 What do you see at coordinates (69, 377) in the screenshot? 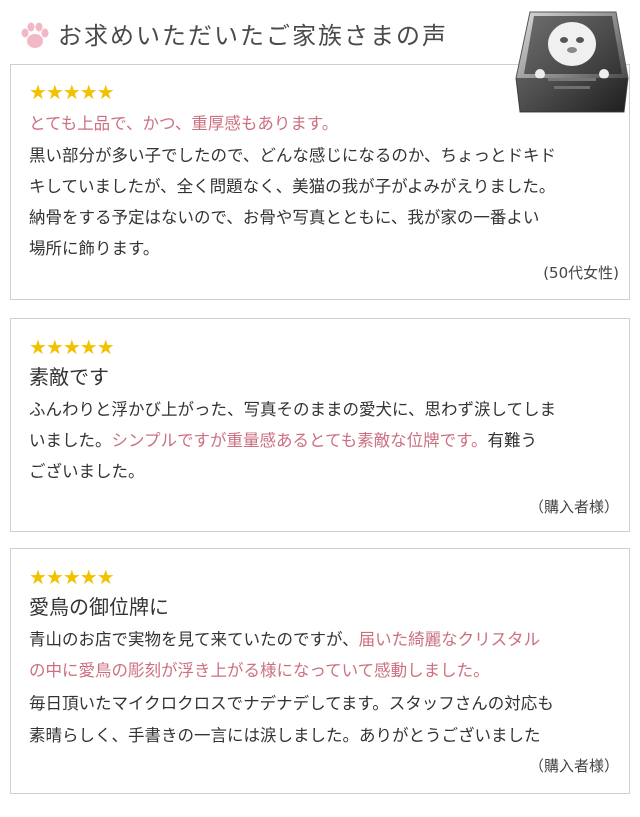
I see `review-title: 素敵です` at bounding box center [69, 377].